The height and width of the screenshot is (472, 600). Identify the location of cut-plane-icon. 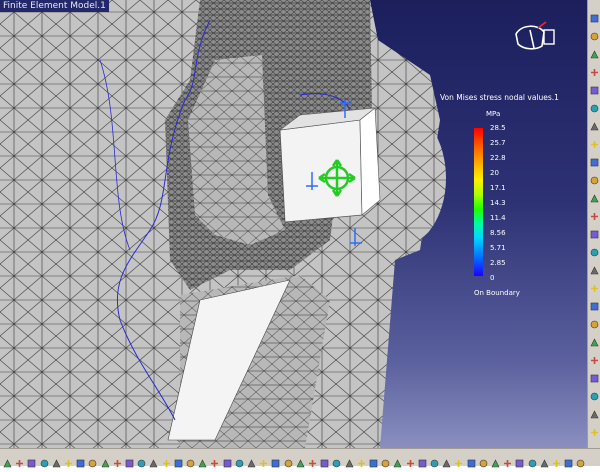
(434, 460).